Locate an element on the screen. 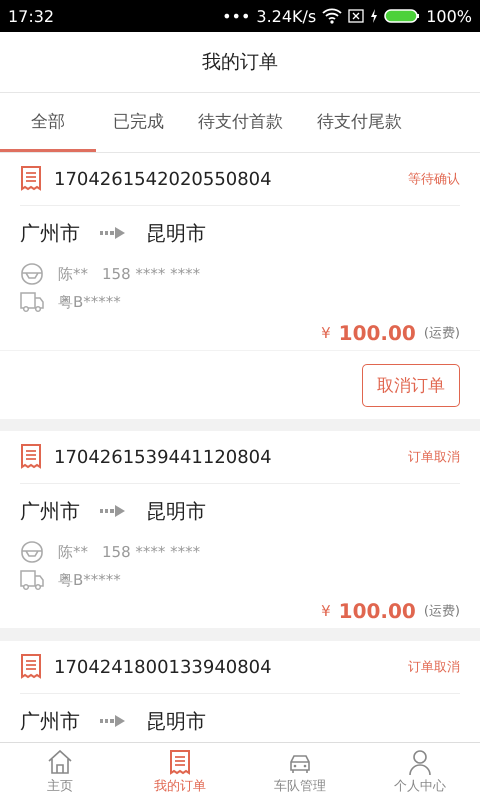 The height and width of the screenshot is (800, 480). filter-tab: 待支付首款 is located at coordinates (240, 122).